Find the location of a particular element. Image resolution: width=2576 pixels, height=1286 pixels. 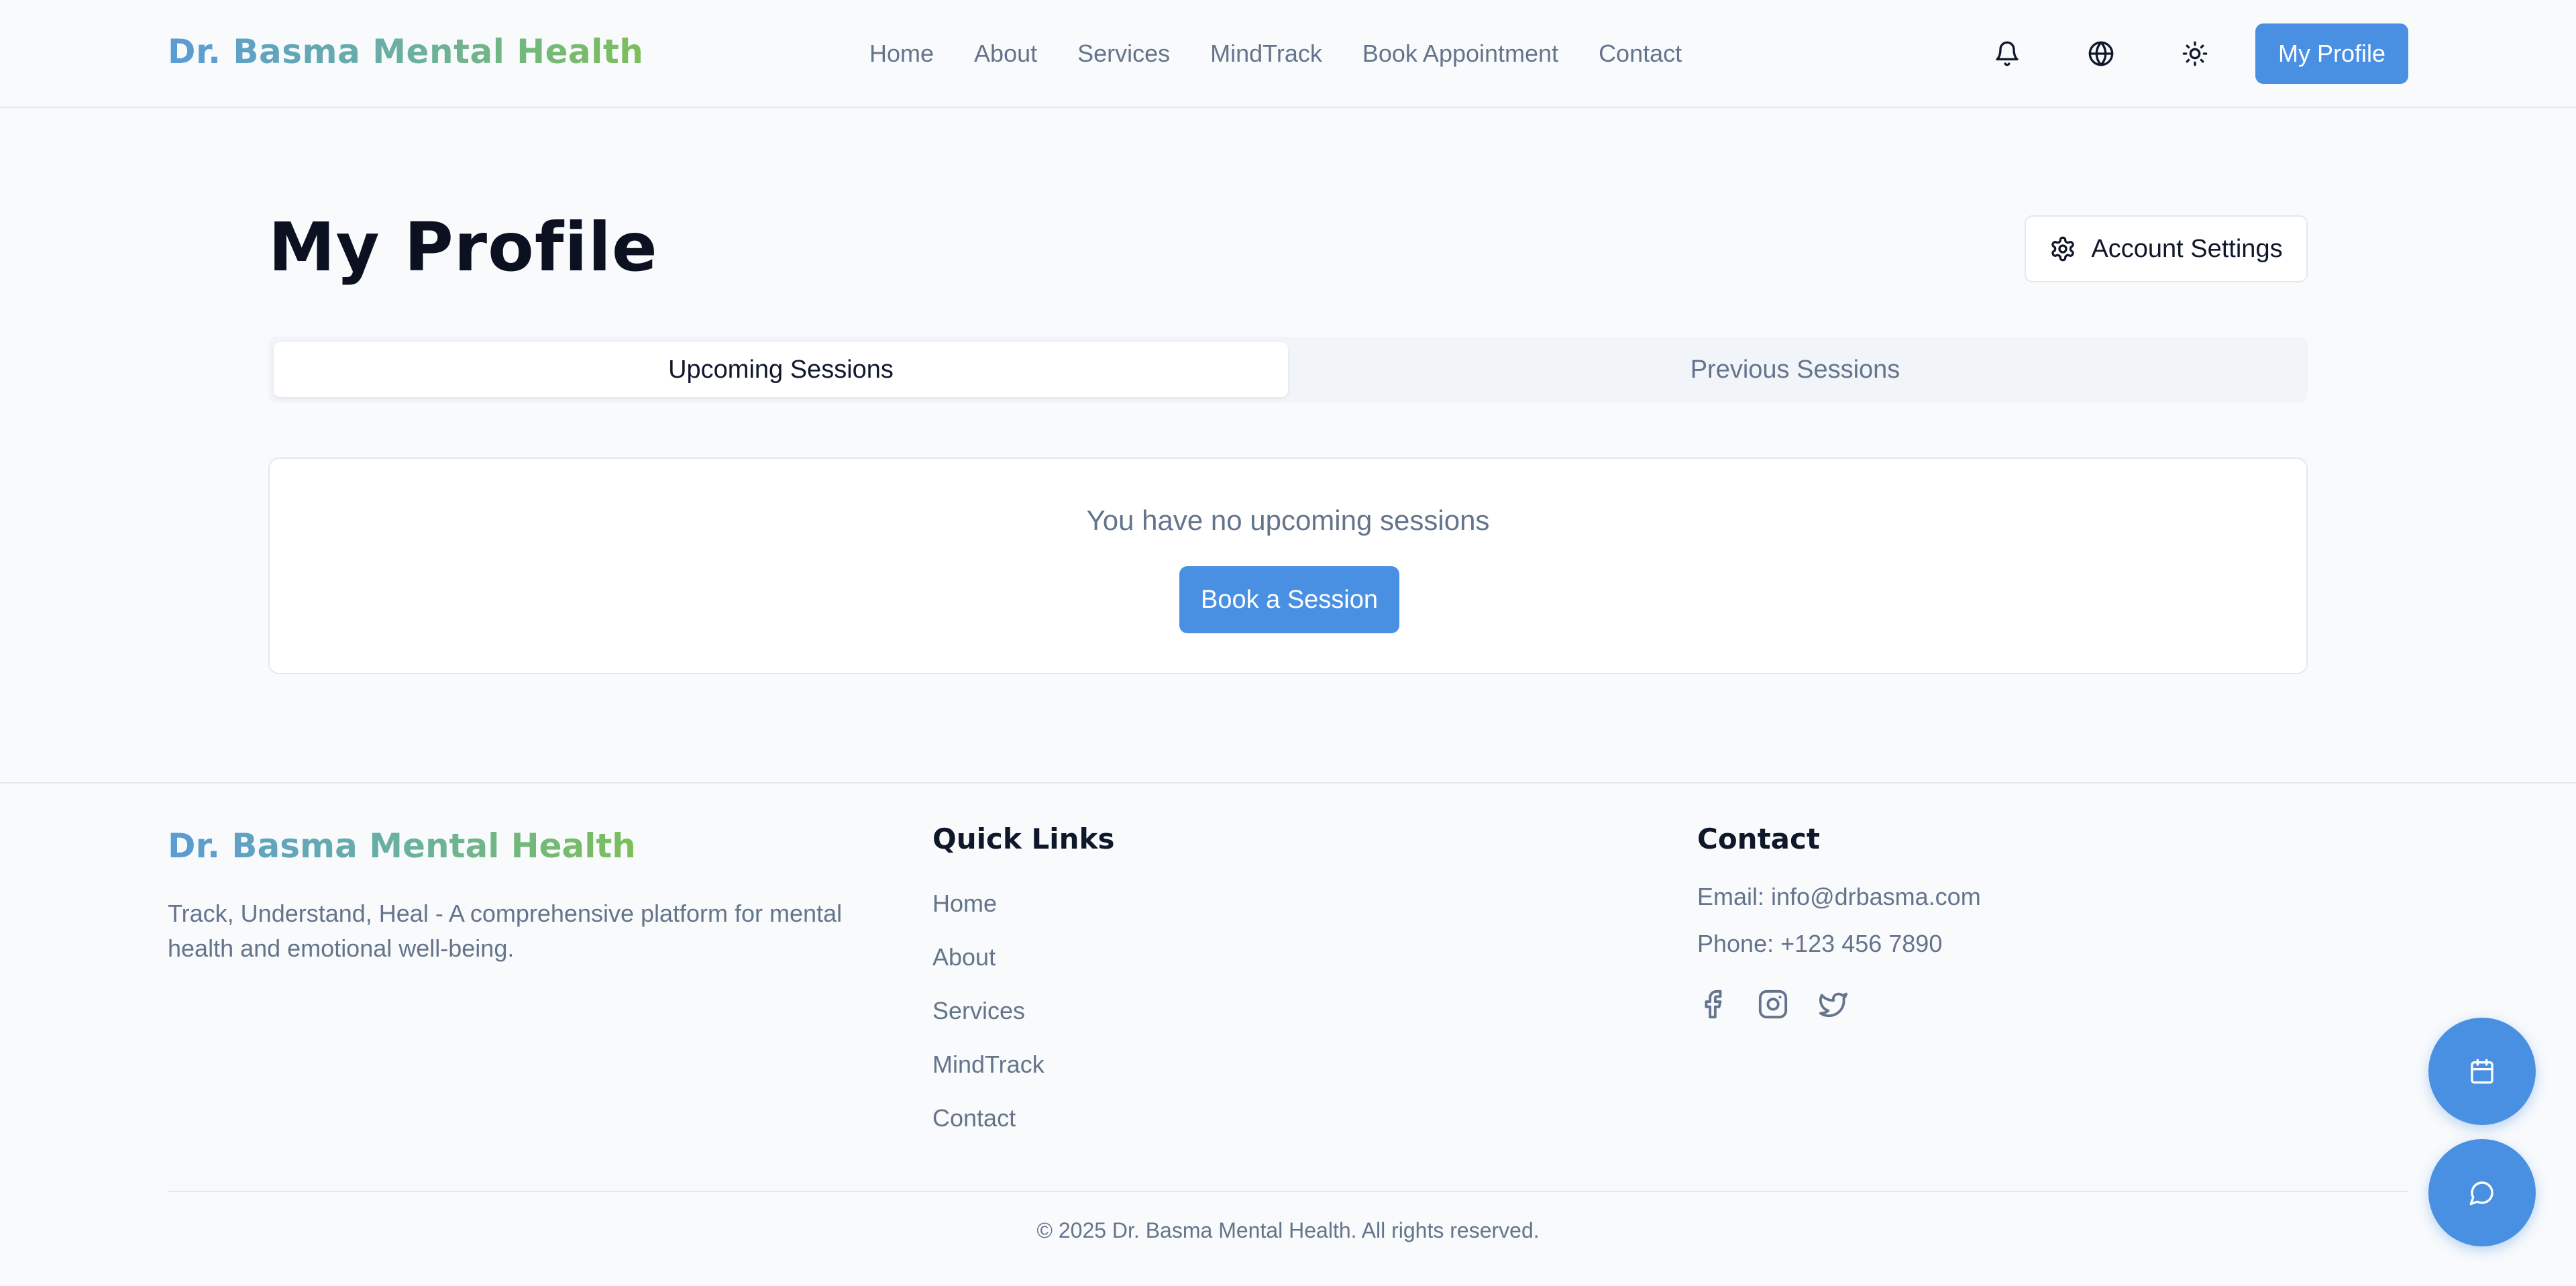

footer-divider is located at coordinates (1288, 783).